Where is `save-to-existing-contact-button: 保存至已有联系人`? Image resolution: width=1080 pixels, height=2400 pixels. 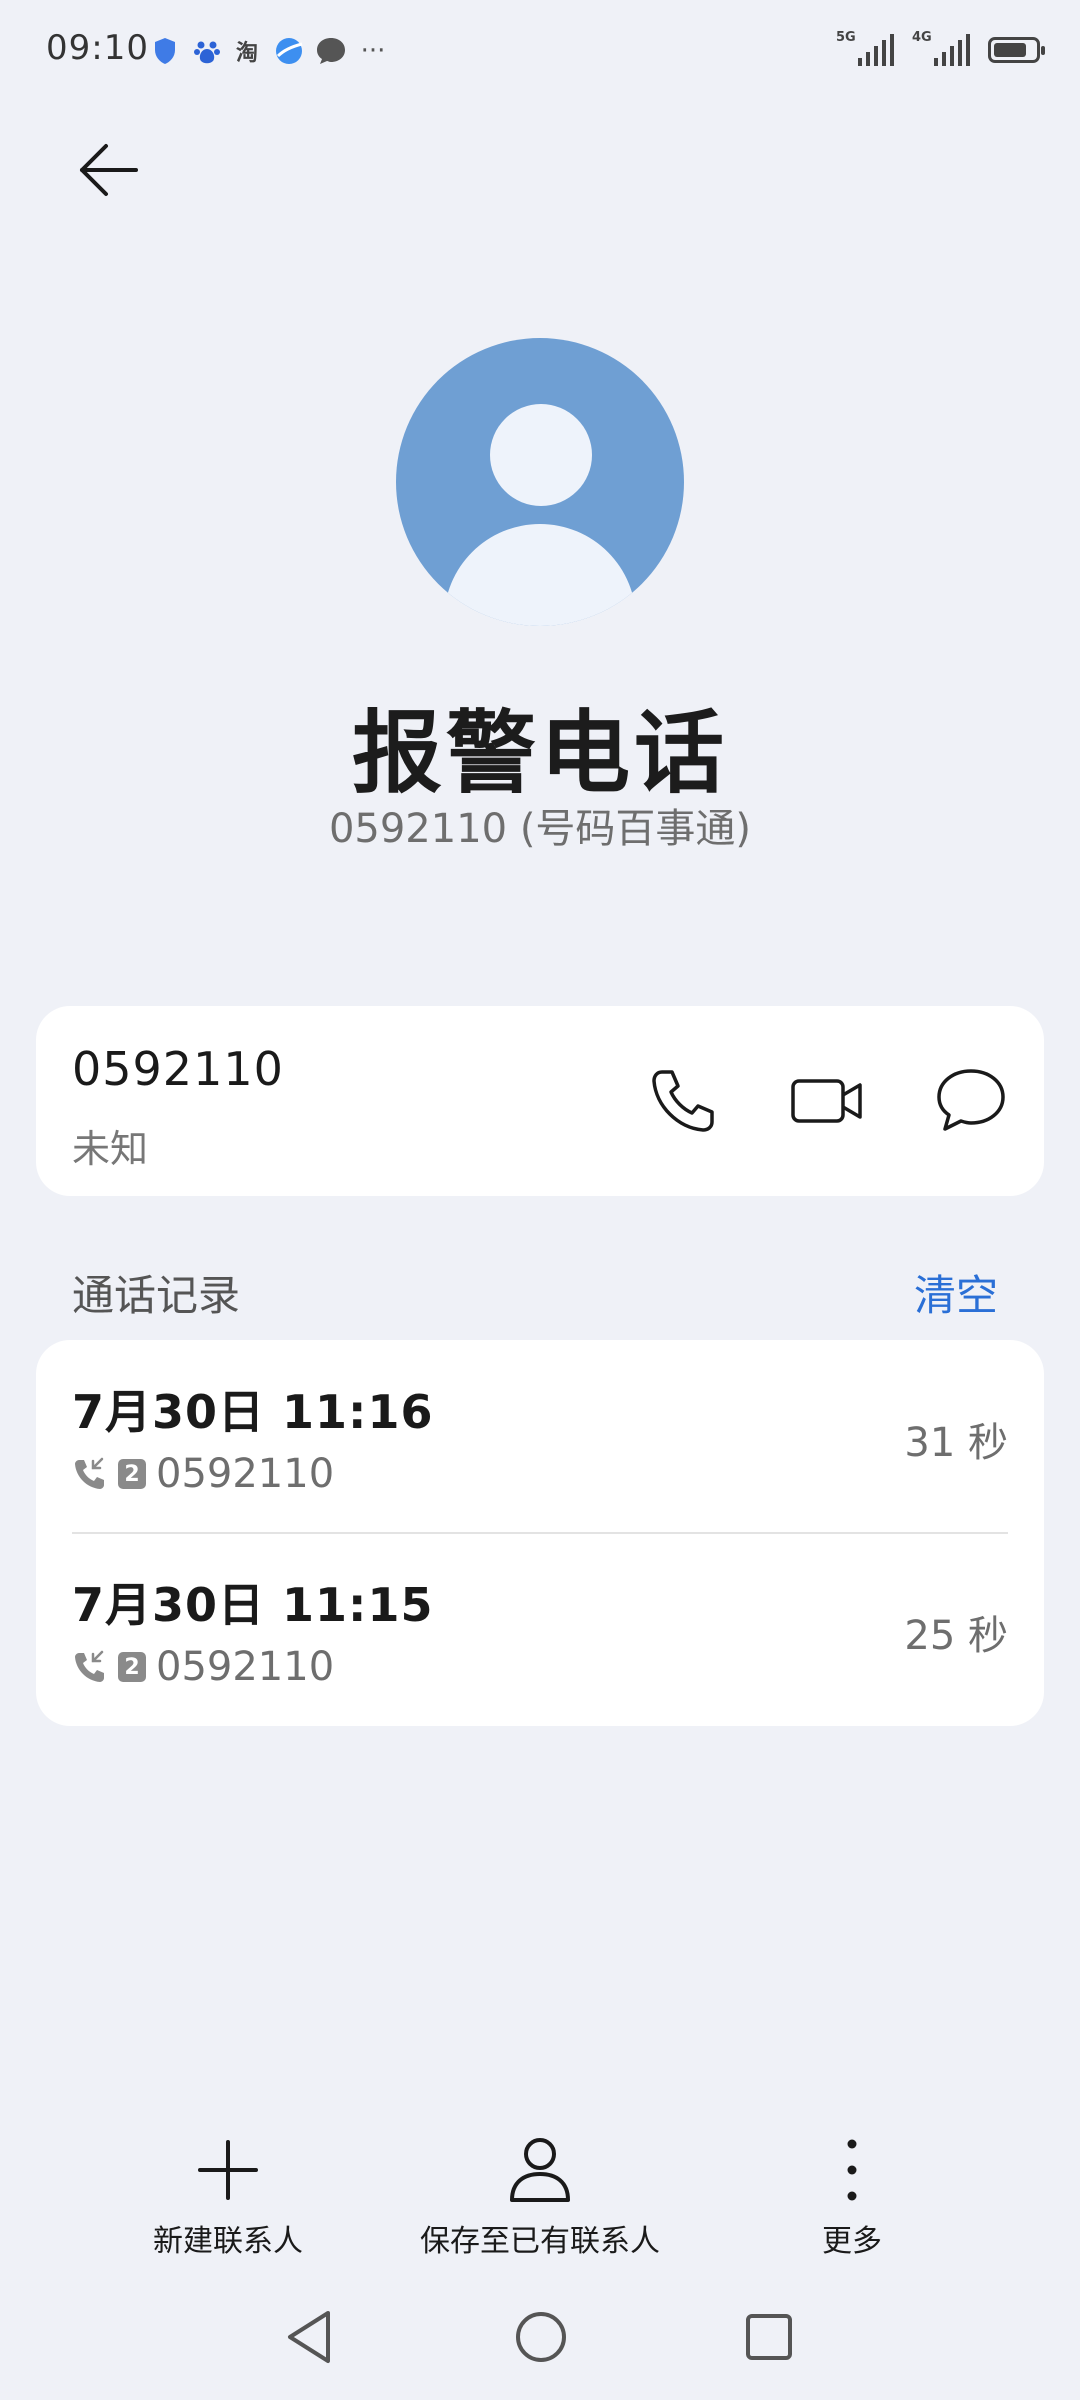 save-to-existing-contact-button: 保存至已有联系人 is located at coordinates (540, 2205).